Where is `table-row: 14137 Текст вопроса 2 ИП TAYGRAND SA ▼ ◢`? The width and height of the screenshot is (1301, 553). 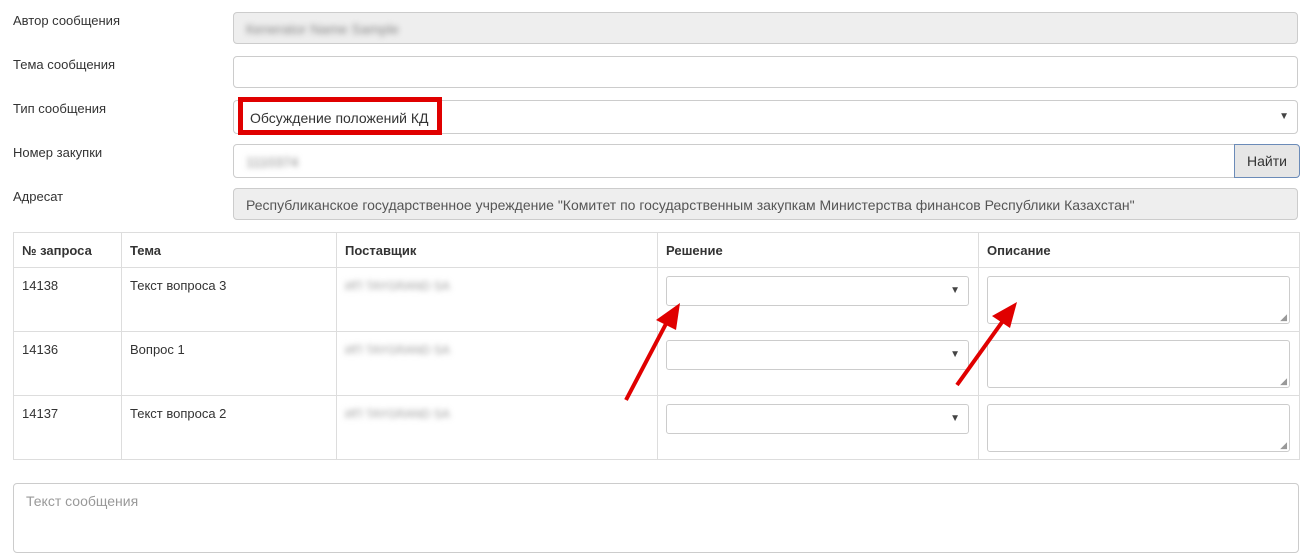
table-row: 14137 Текст вопроса 2 ИП TAYGRAND SA ▼ ◢ is located at coordinates (656, 427).